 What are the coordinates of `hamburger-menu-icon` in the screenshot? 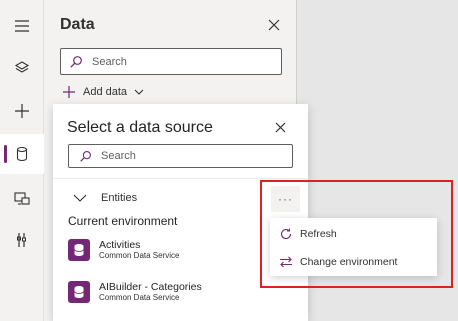 It's located at (22, 26).